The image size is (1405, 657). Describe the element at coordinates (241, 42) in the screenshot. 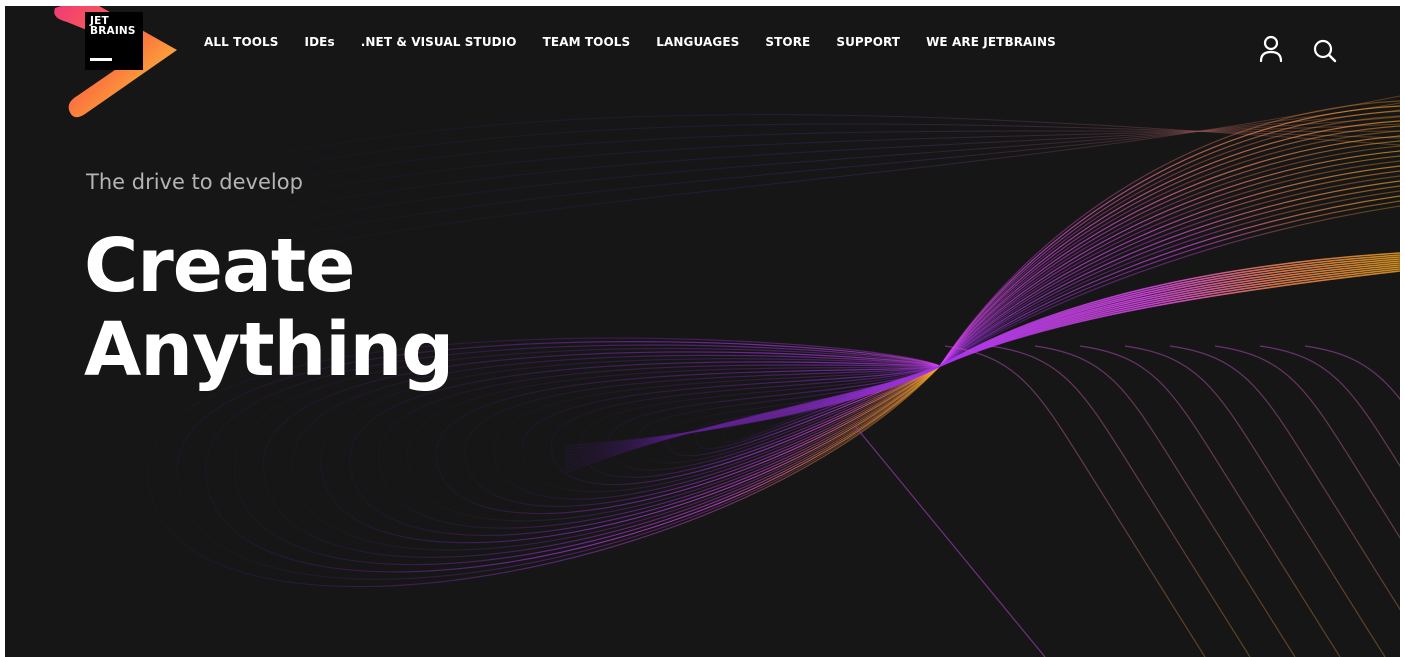

I see `nav-item-all-tools: ALL TOOLS` at that location.